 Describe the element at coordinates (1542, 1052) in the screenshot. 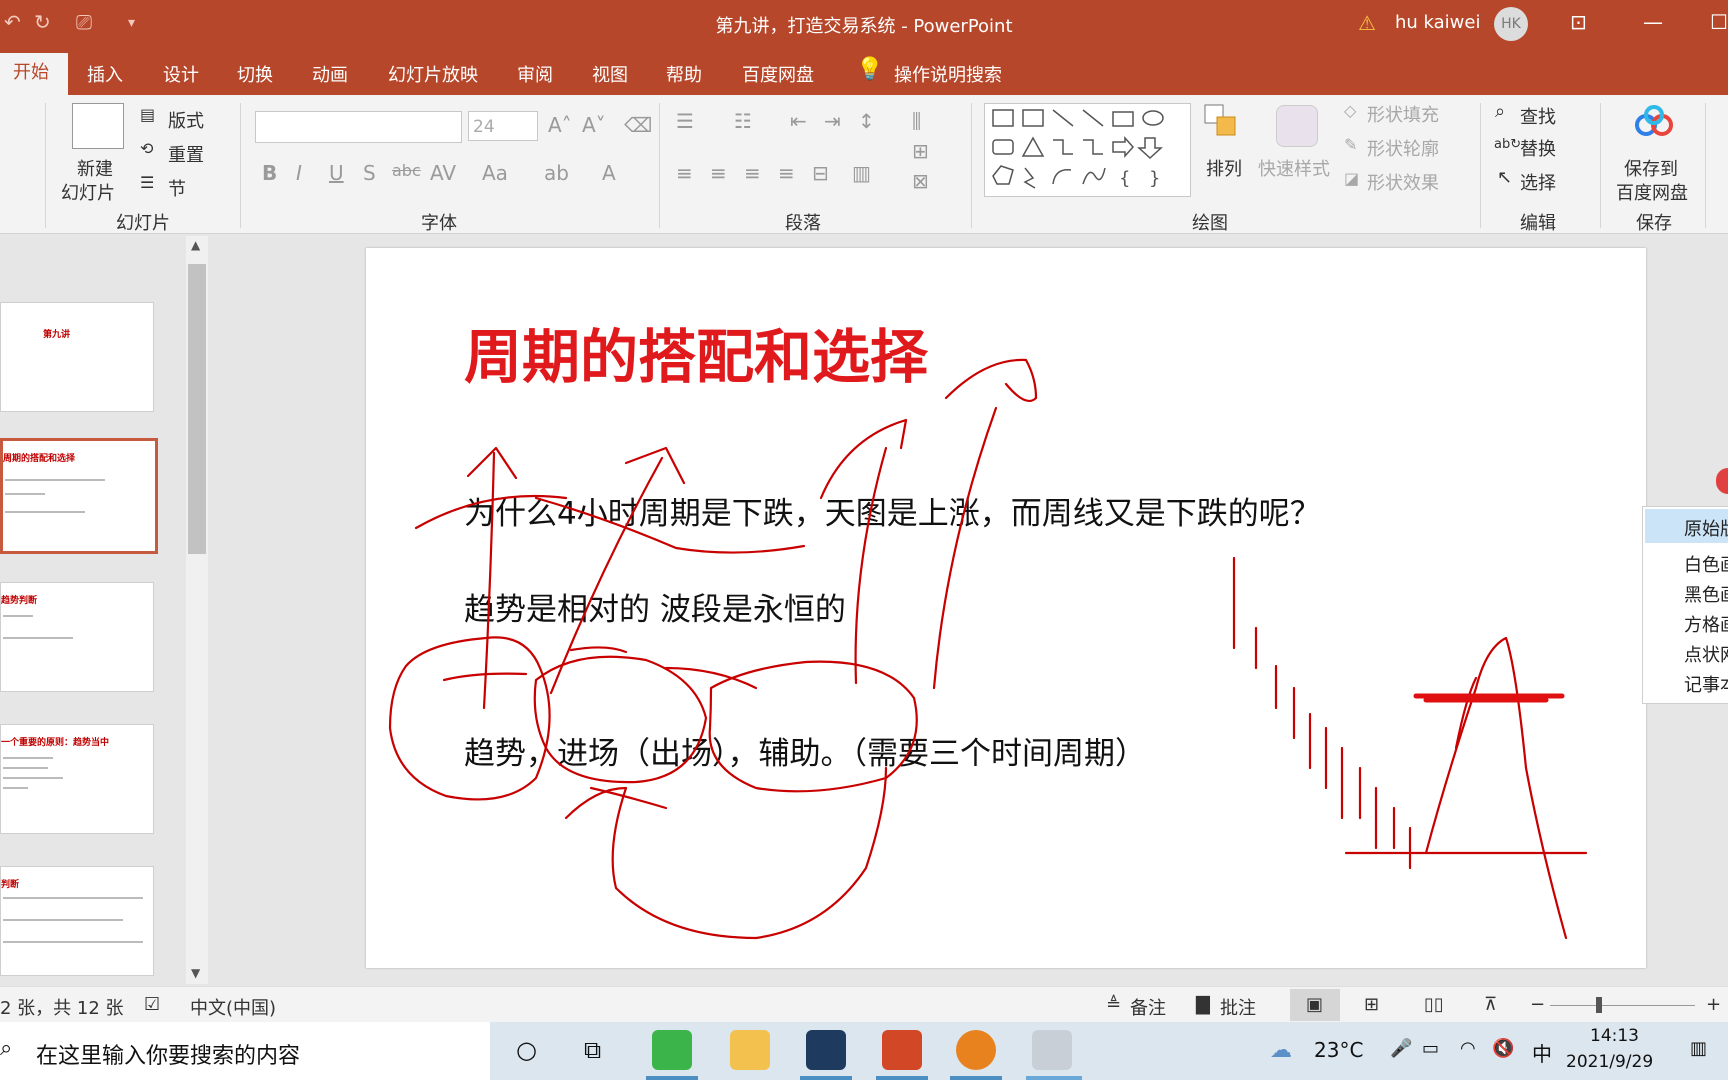

I see `ime-indicator: 中` at that location.